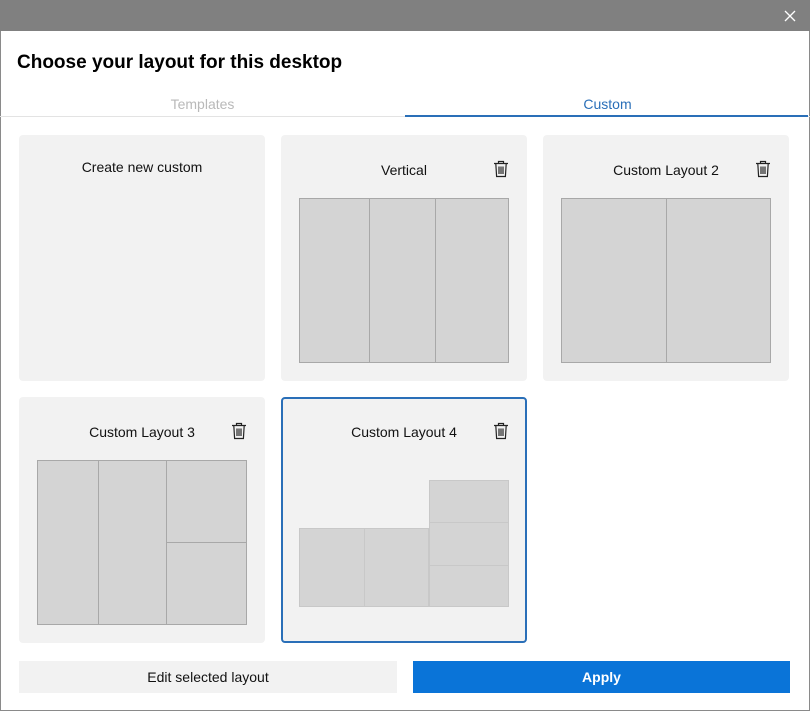  Describe the element at coordinates (142, 432) in the screenshot. I see `card-title: Custom Layout 3` at that location.